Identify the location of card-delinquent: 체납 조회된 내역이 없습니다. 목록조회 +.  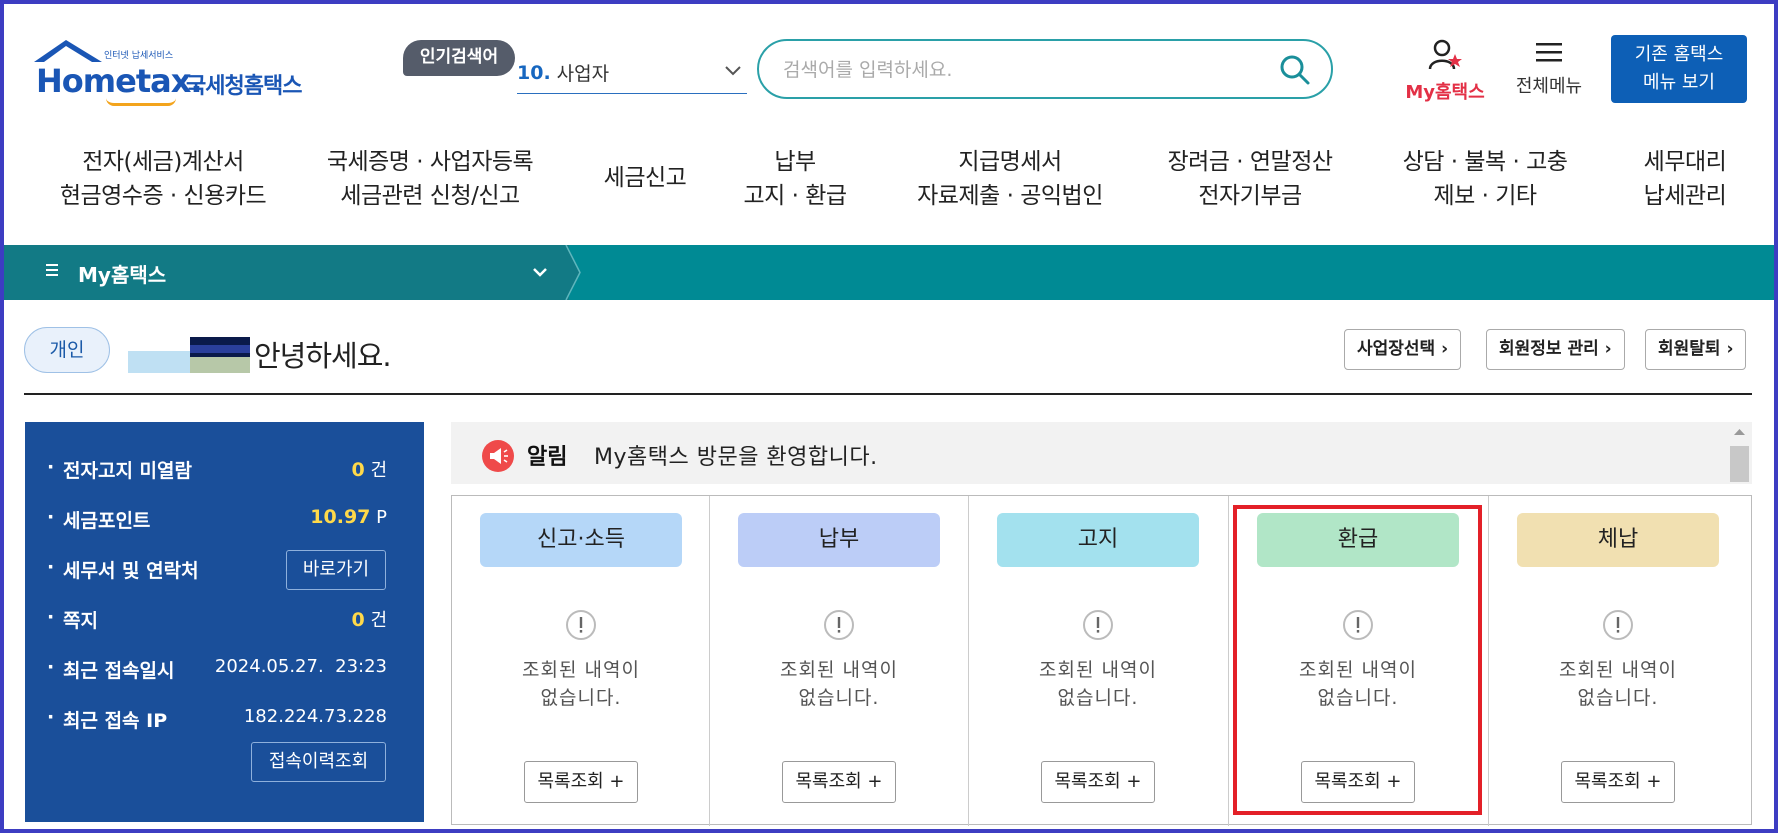
(1620, 661).